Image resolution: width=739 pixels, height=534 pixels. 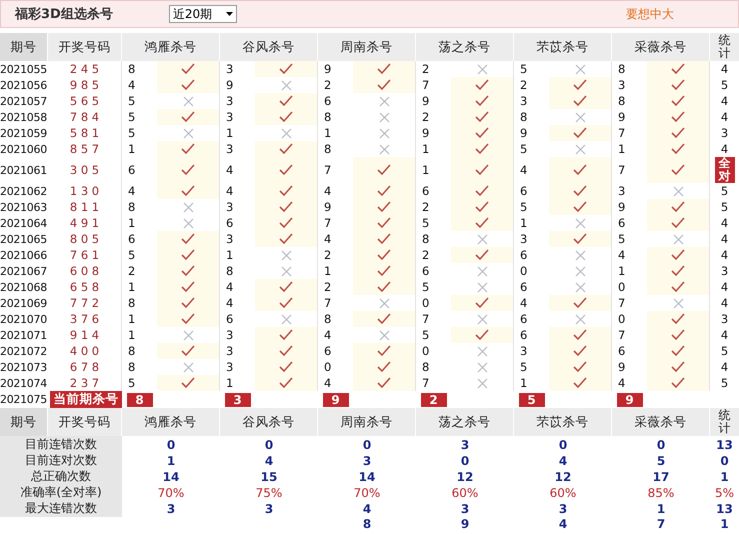 I want to click on stat-value: 75%, so click(x=269, y=493).